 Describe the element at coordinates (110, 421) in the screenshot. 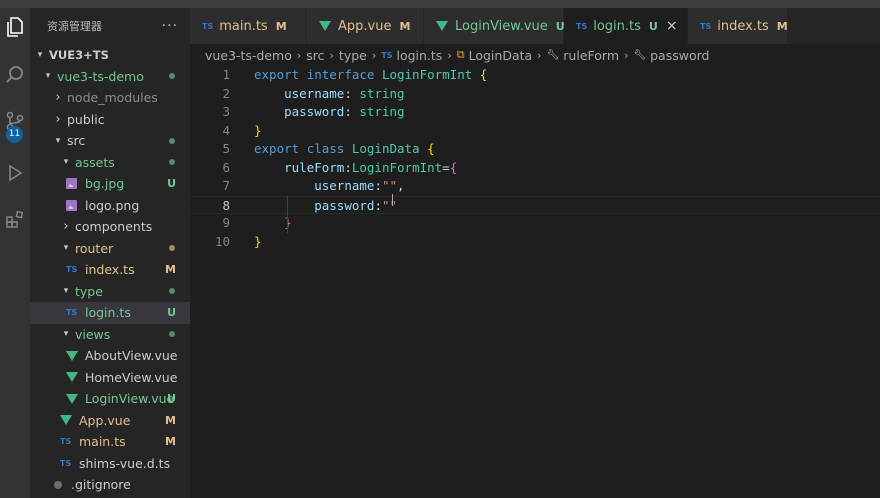

I see `tree-file: App.vue M` at that location.